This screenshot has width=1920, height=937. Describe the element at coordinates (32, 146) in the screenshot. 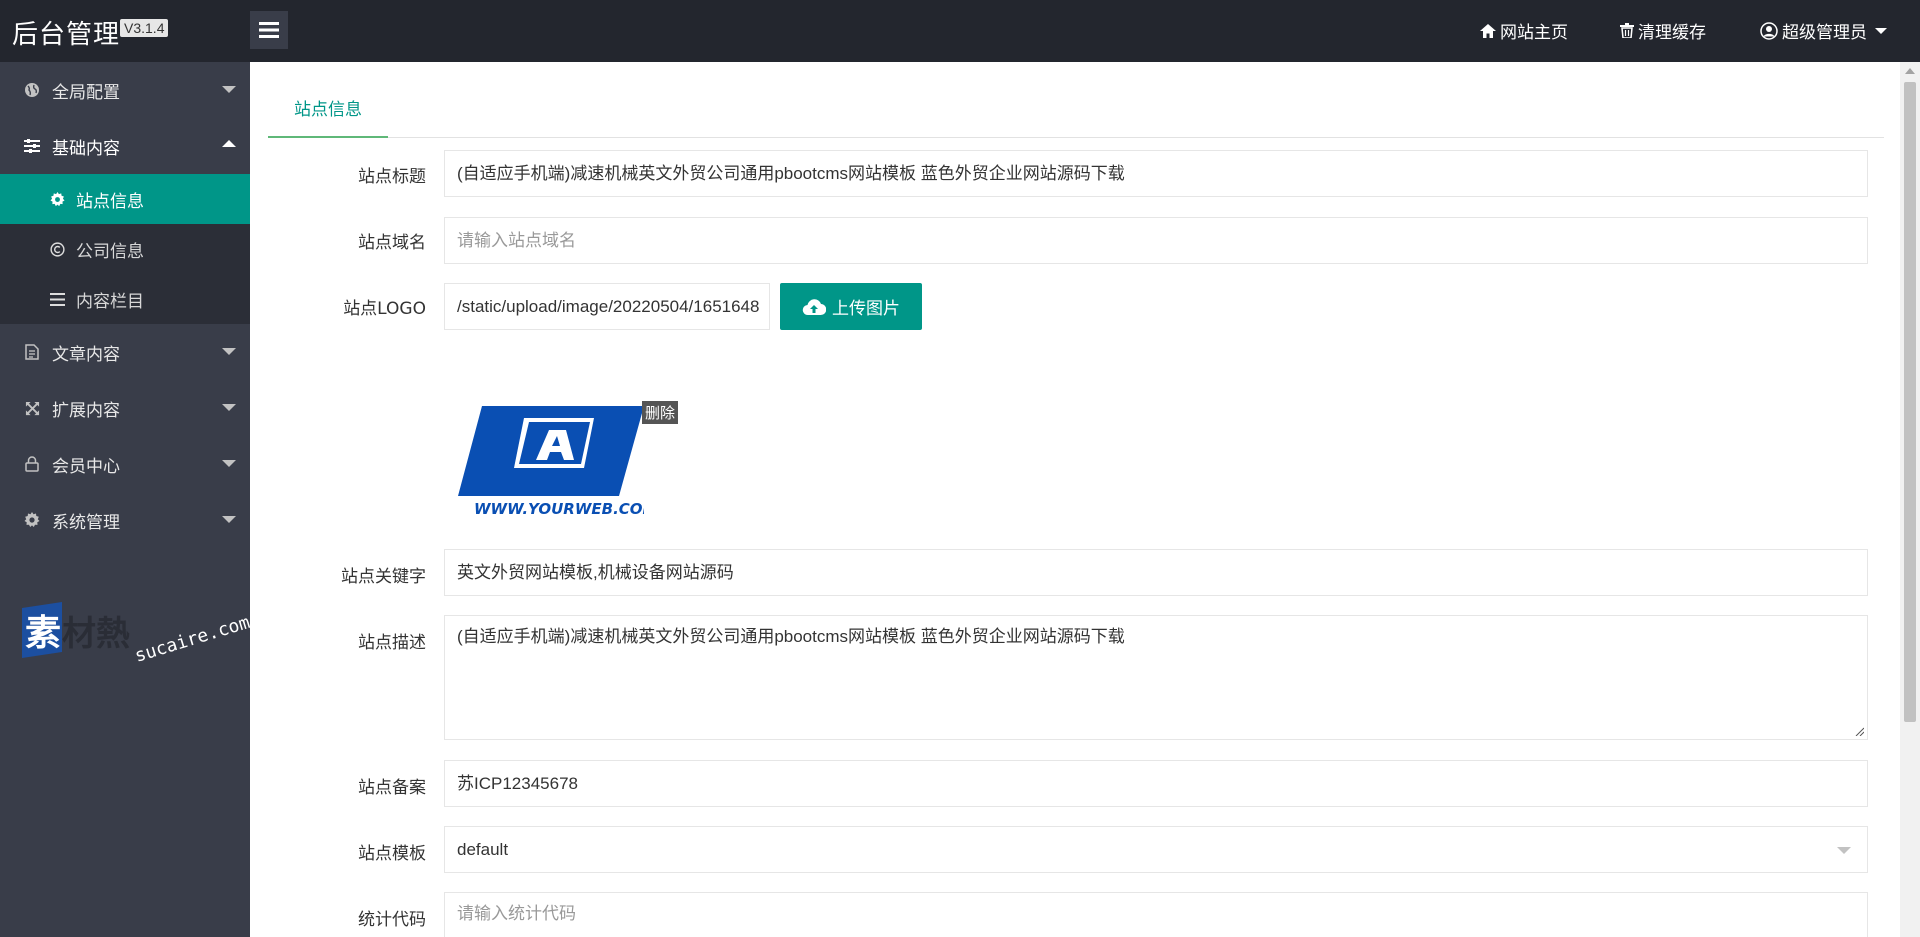

I see `sliders-icon` at that location.